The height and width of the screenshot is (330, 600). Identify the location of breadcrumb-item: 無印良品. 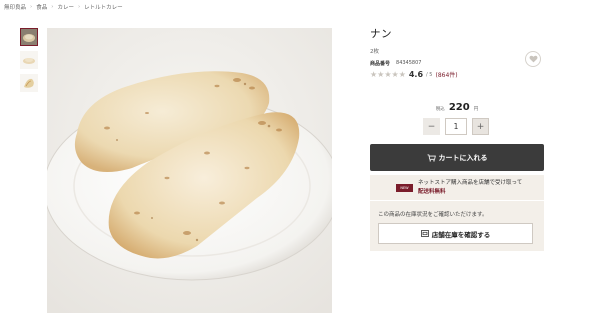
(15, 7).